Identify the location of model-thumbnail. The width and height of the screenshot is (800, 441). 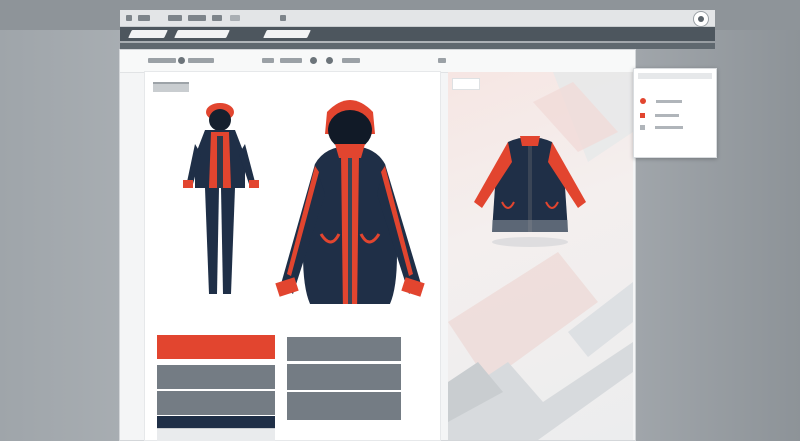
(220, 201).